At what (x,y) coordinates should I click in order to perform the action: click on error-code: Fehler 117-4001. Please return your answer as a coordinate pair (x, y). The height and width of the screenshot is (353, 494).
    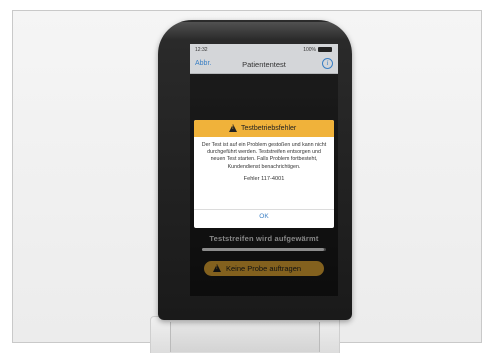
    Looking at the image, I should click on (264, 178).